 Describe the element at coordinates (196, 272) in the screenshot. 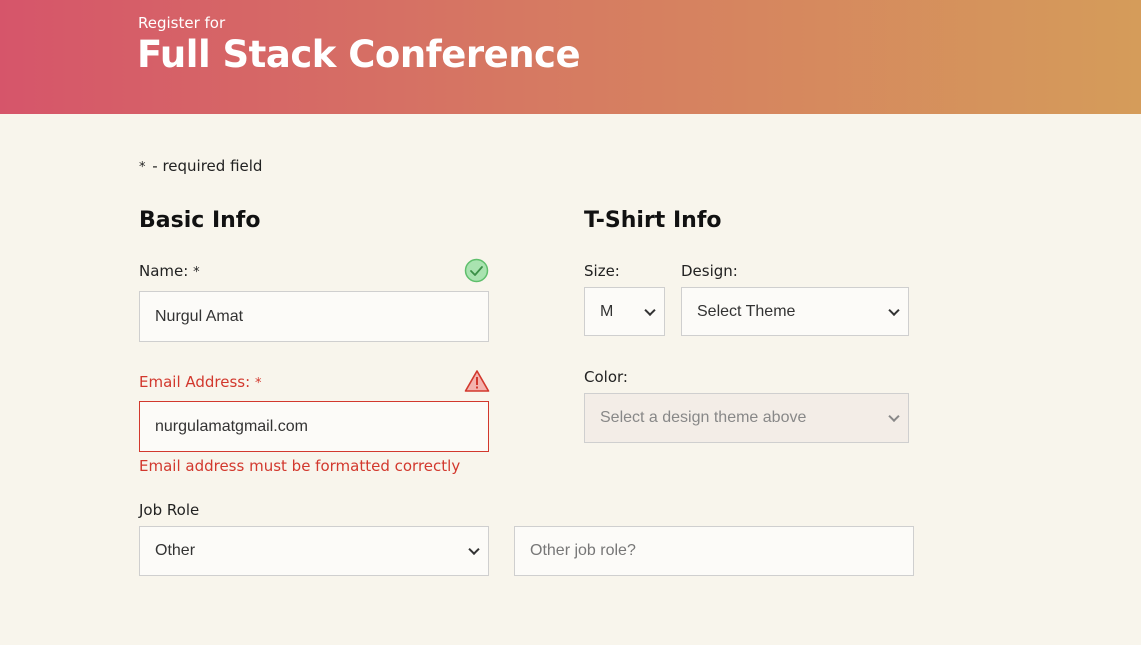

I see `name-required-star: *` at that location.